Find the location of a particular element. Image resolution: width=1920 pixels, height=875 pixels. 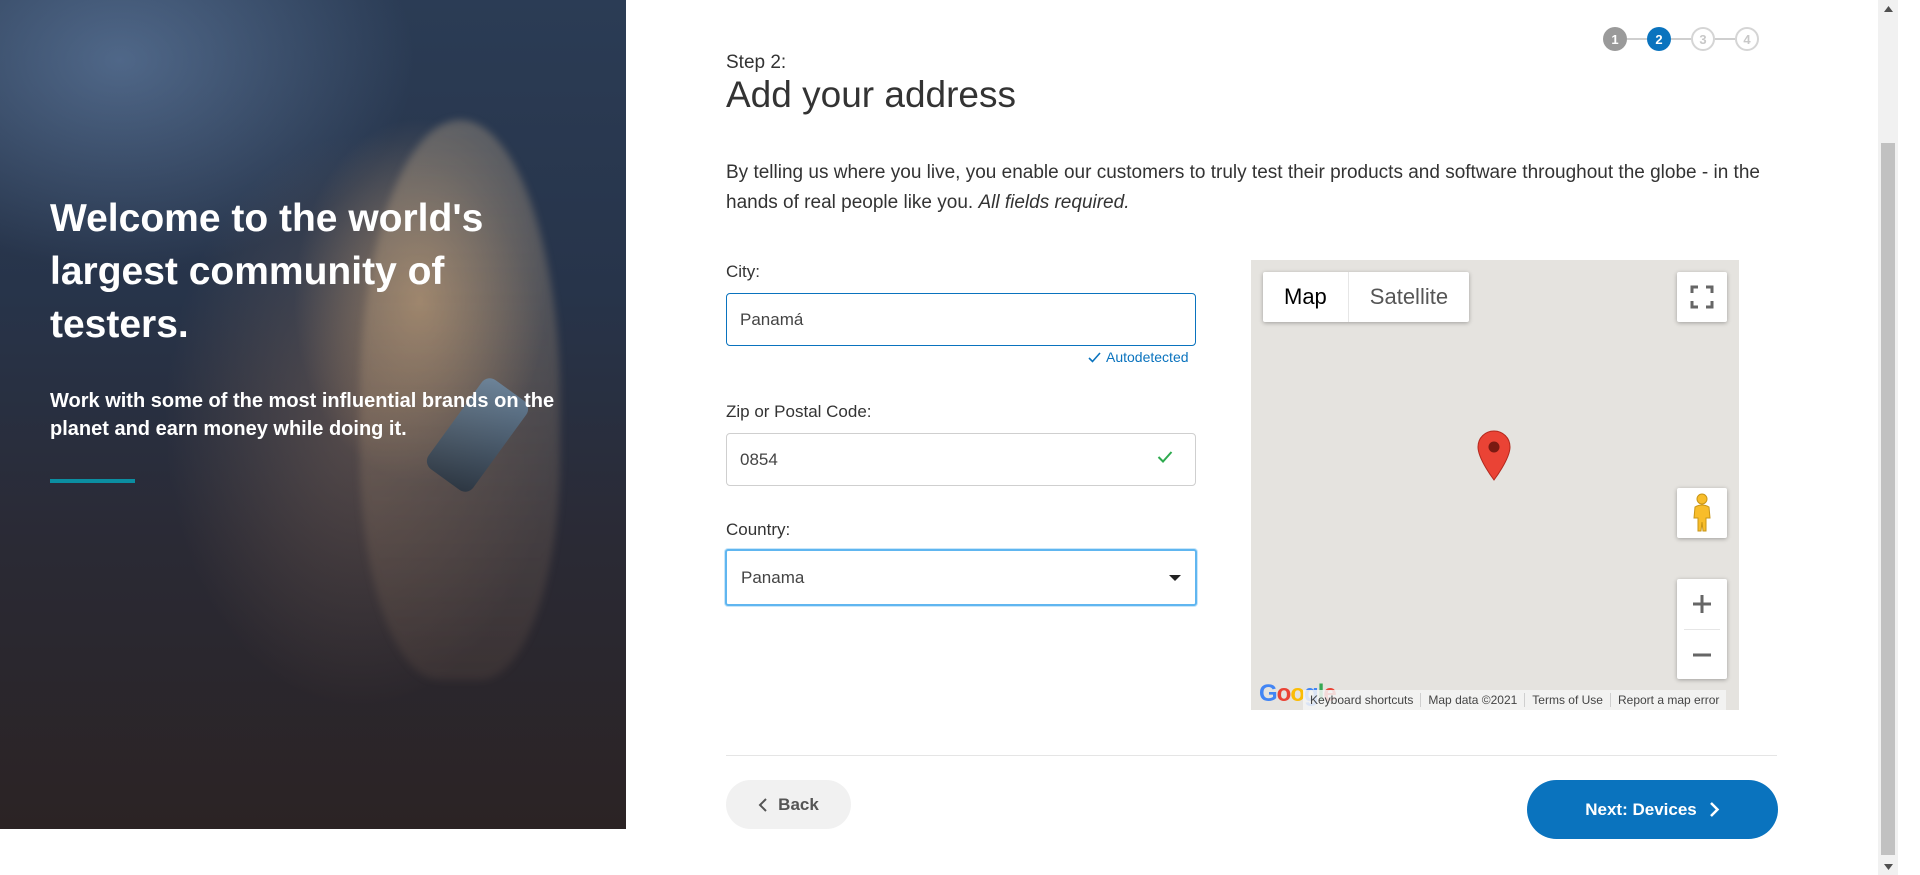

report-map-error-link: Report a map error is located at coordinates (1668, 700).